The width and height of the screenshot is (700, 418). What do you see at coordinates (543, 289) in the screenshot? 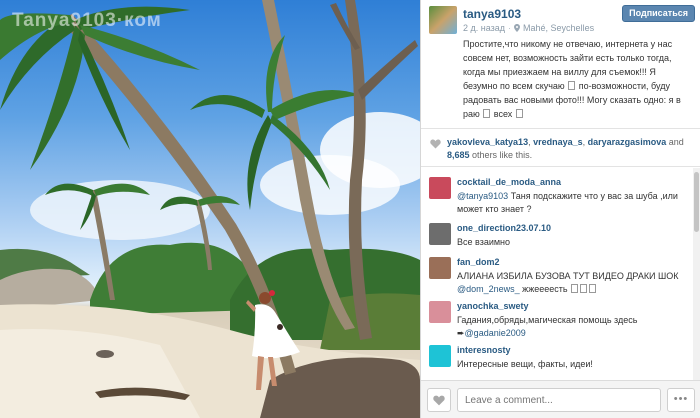
I see `comment-body: жжеееесть` at bounding box center [543, 289].